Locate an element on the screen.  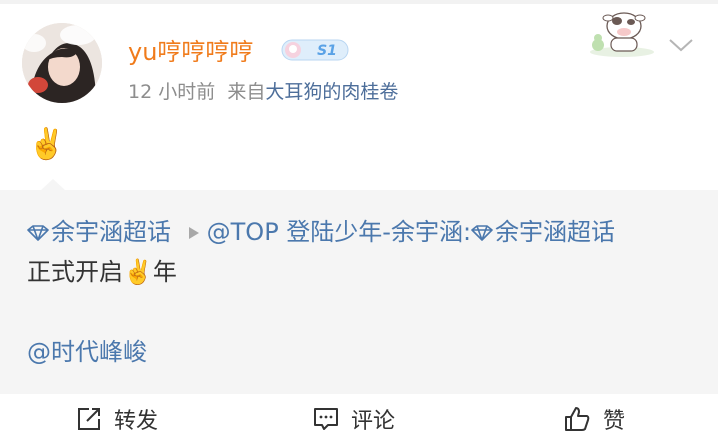
repost-emoji: ✌️ is located at coordinates (138, 272).